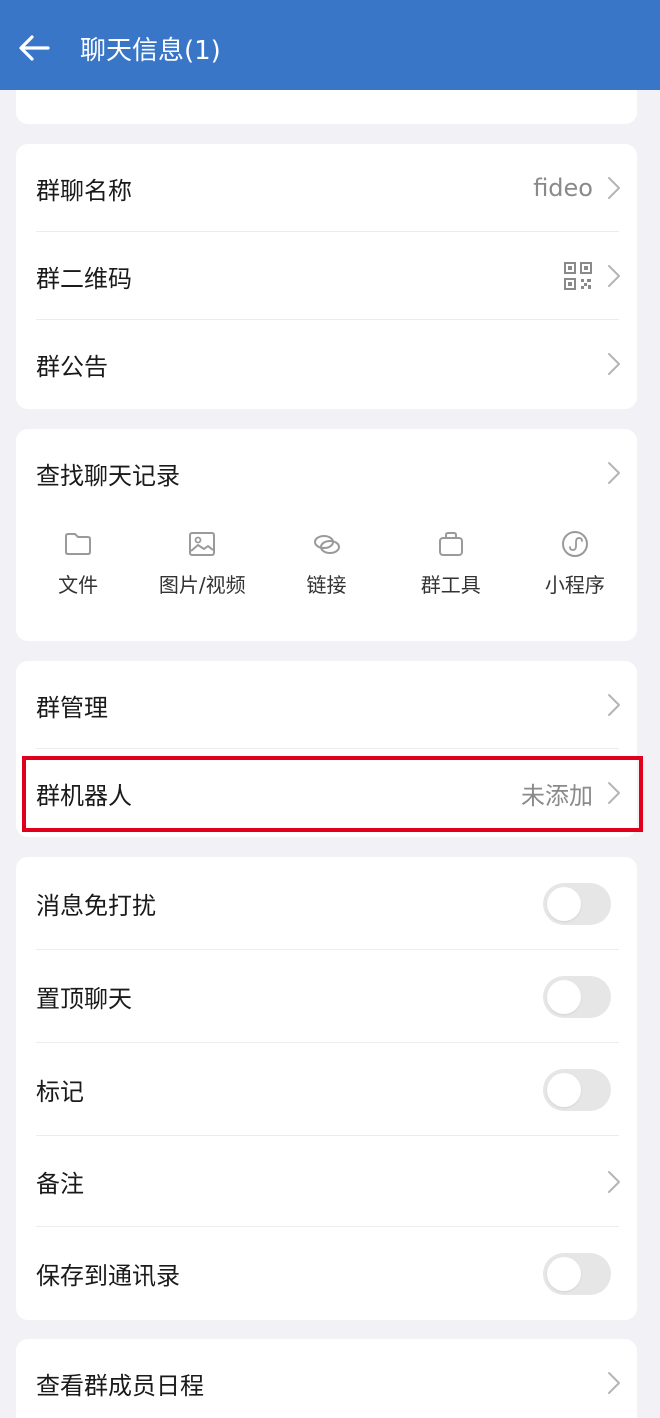  Describe the element at coordinates (84, 190) in the screenshot. I see `group-name-label: 群聊名称` at that location.